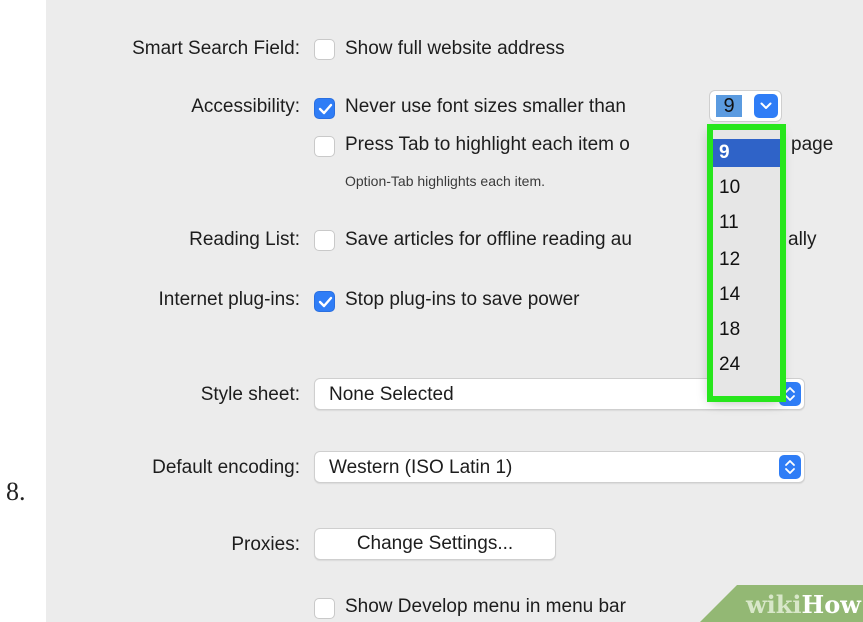  What do you see at coordinates (802, 239) in the screenshot?
I see `offline-reading-label-tail: ally` at bounding box center [802, 239].